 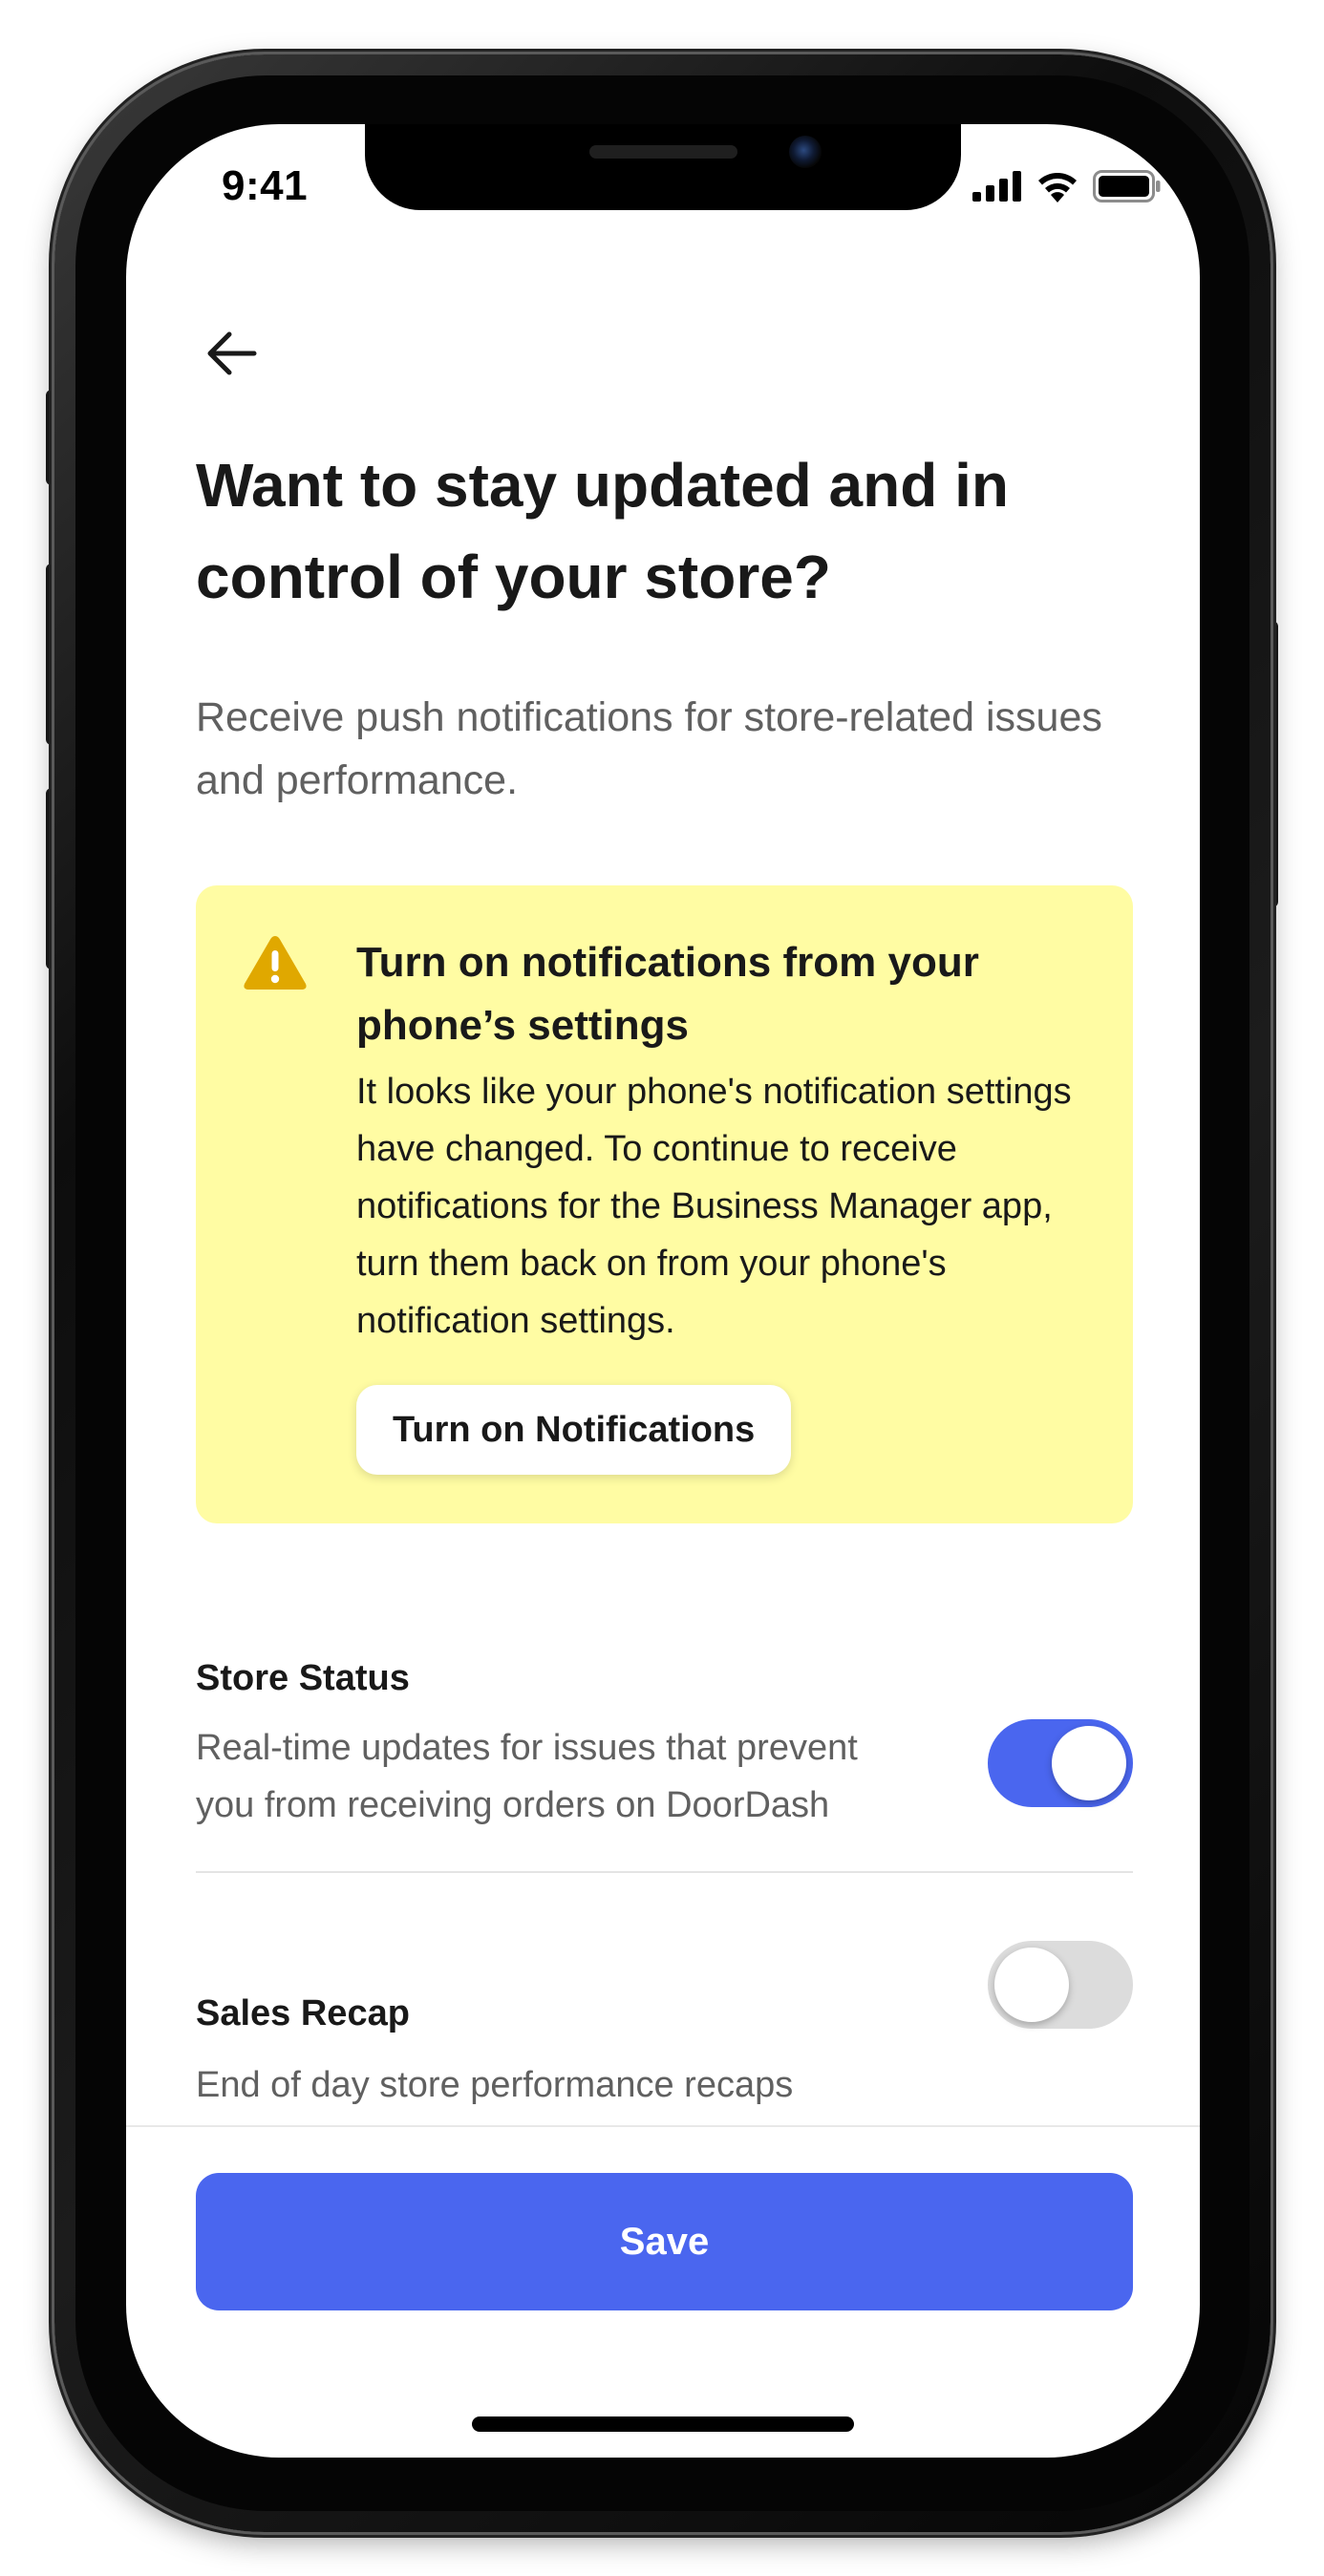 I want to click on cellular-signal-icon, so click(x=996, y=186).